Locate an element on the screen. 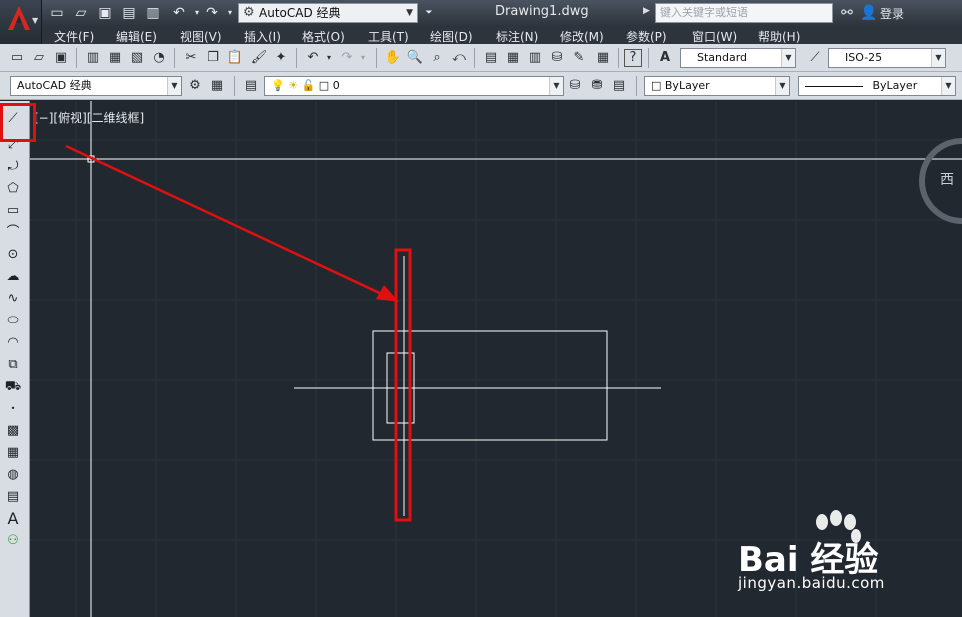  plot-icon: ▥ is located at coordinates (93, 58).